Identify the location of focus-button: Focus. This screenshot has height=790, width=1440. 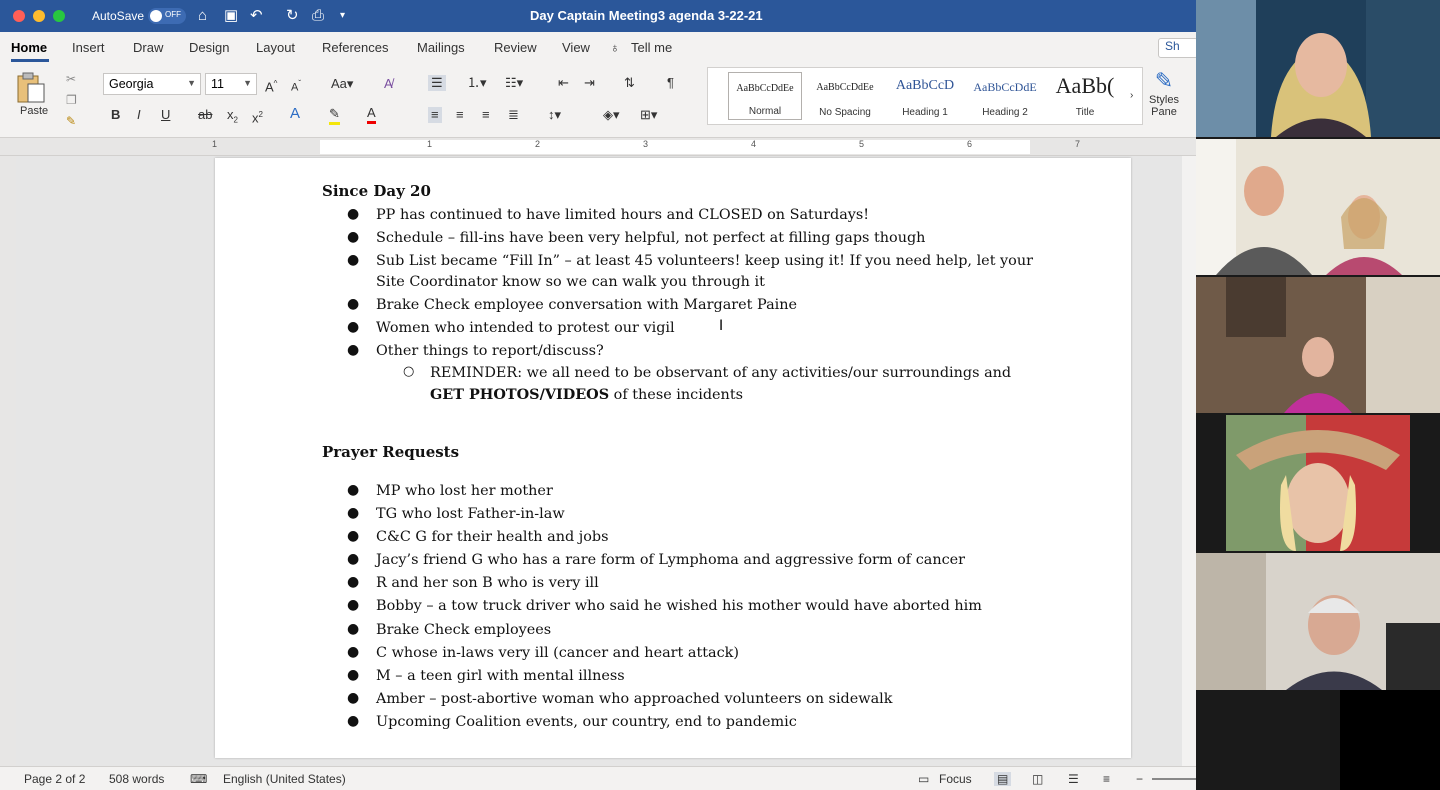
(955, 779).